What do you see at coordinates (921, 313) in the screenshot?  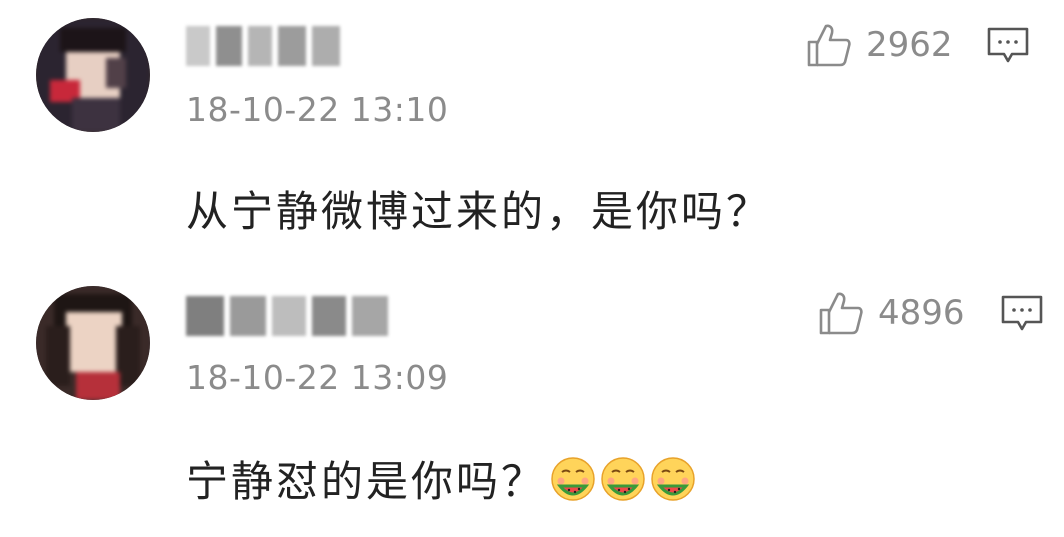 I see `like-count: 4896` at bounding box center [921, 313].